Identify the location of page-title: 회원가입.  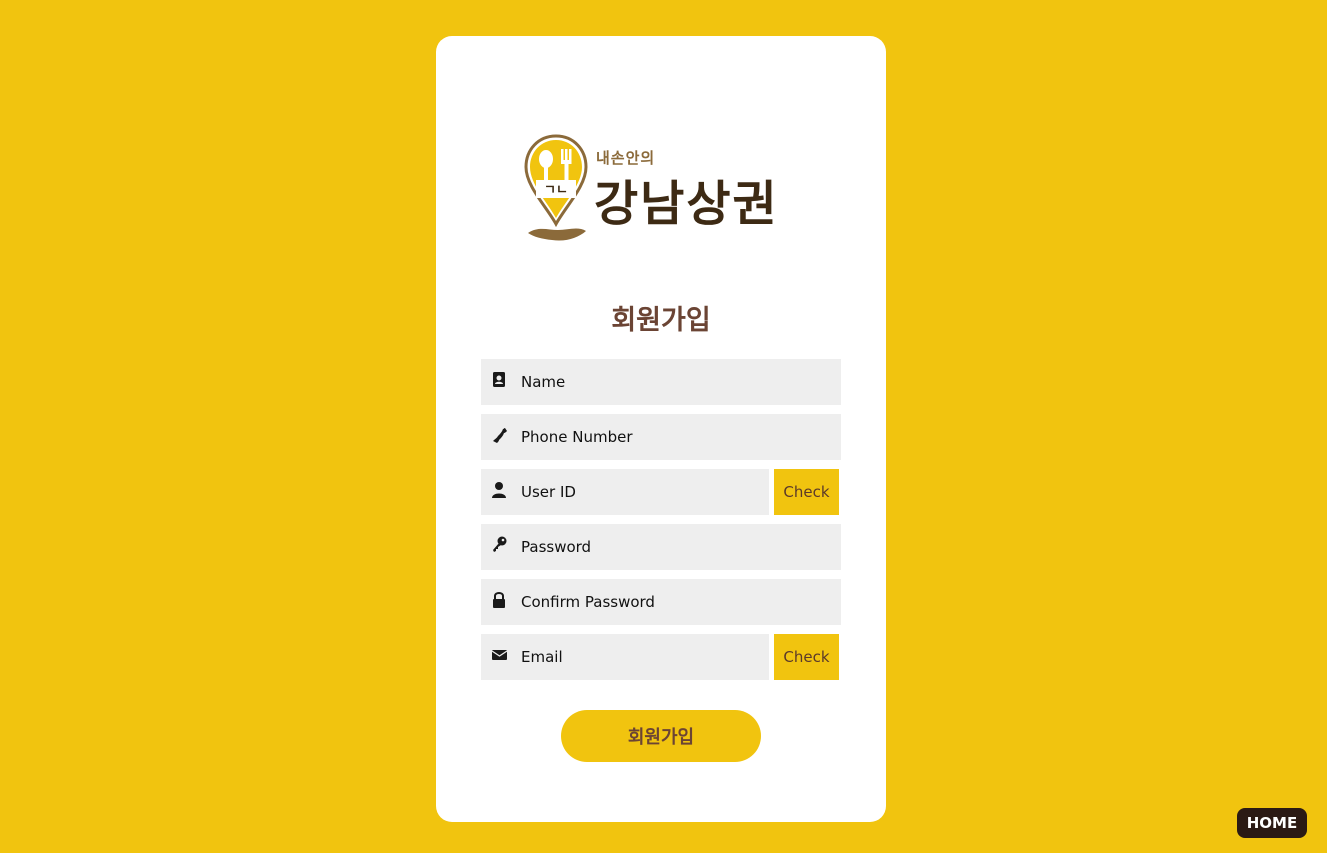
(661, 320).